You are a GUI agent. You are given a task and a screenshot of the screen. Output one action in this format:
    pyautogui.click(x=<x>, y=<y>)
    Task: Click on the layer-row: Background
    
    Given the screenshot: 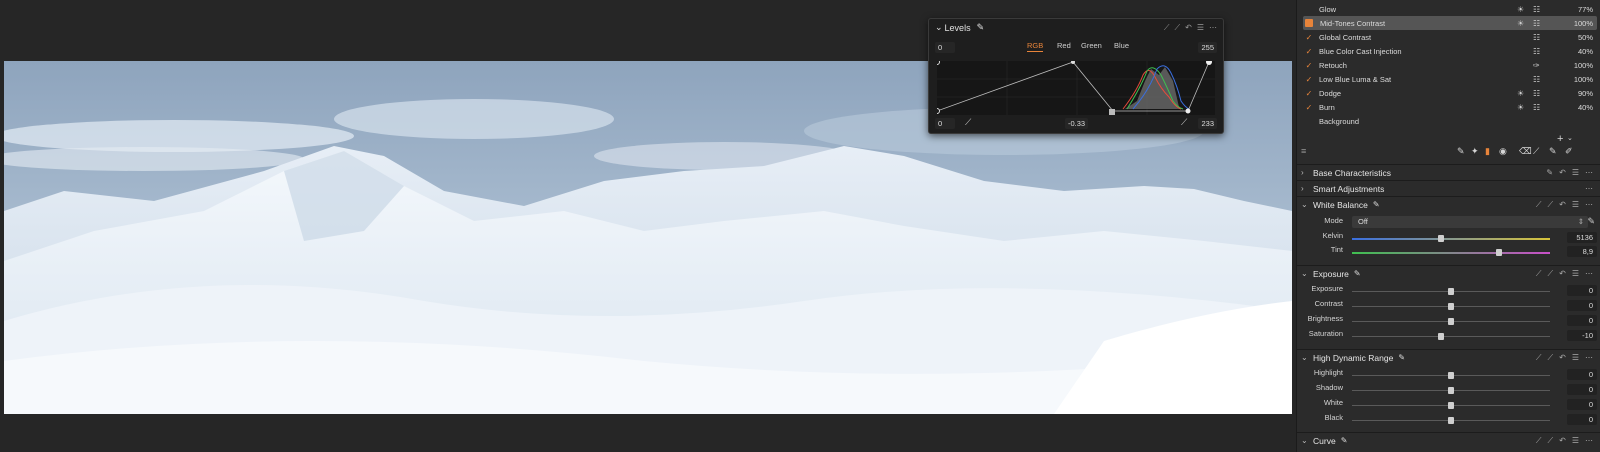 What is the action you would take?
    pyautogui.click(x=1450, y=121)
    